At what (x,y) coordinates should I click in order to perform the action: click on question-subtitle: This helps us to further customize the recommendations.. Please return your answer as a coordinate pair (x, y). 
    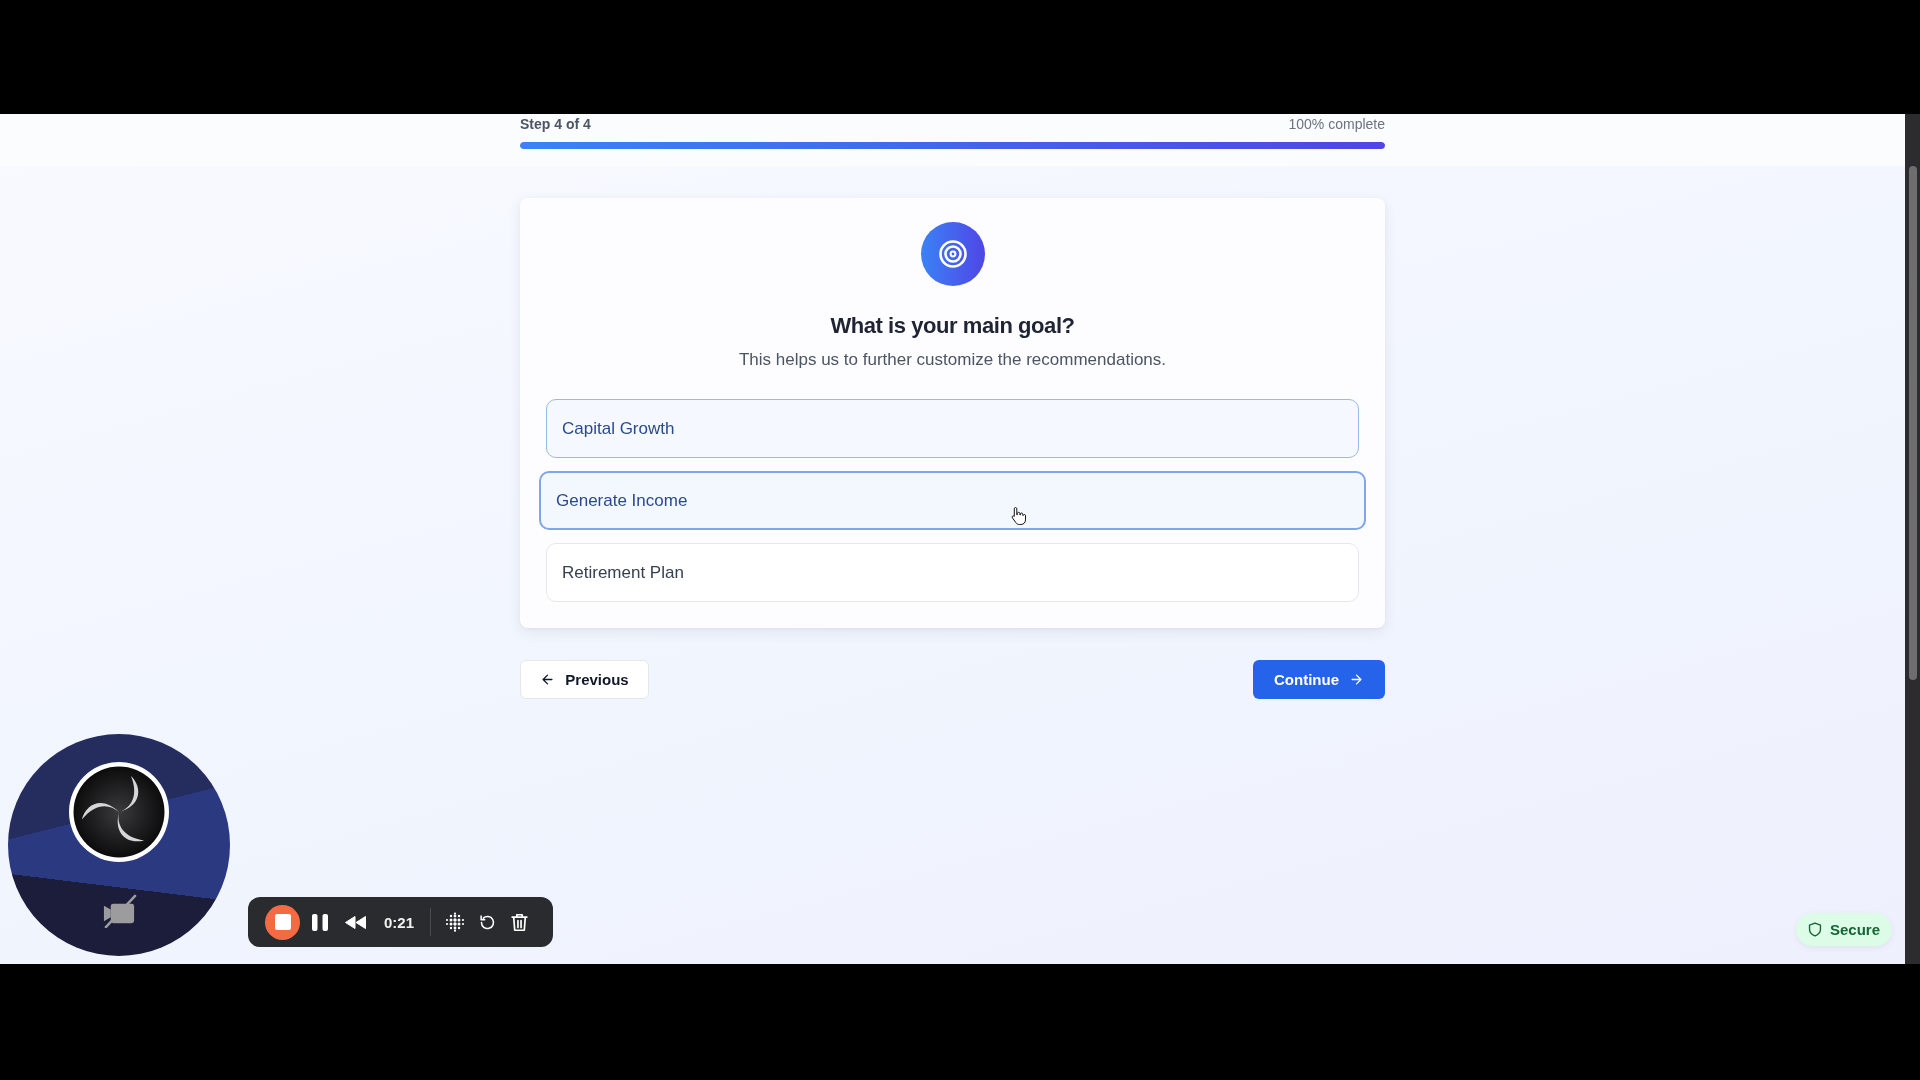
    Looking at the image, I should click on (952, 360).